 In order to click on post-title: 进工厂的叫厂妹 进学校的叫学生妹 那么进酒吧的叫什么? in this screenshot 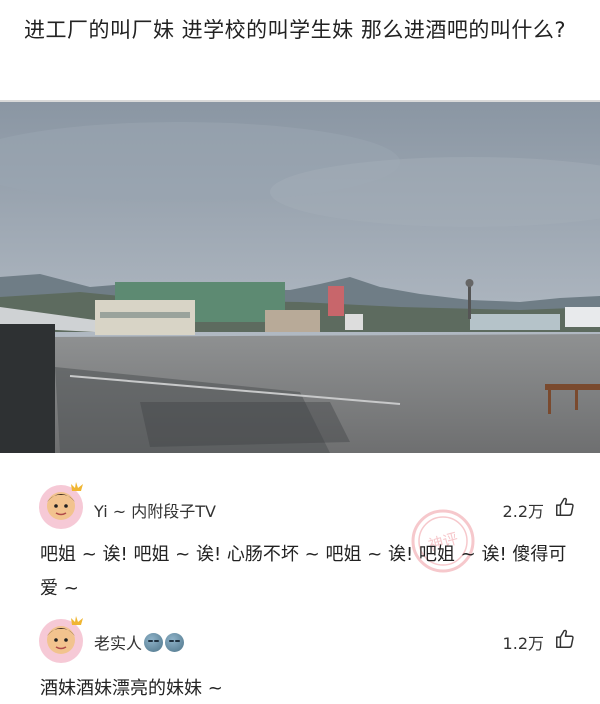, I will do `click(295, 30)`.